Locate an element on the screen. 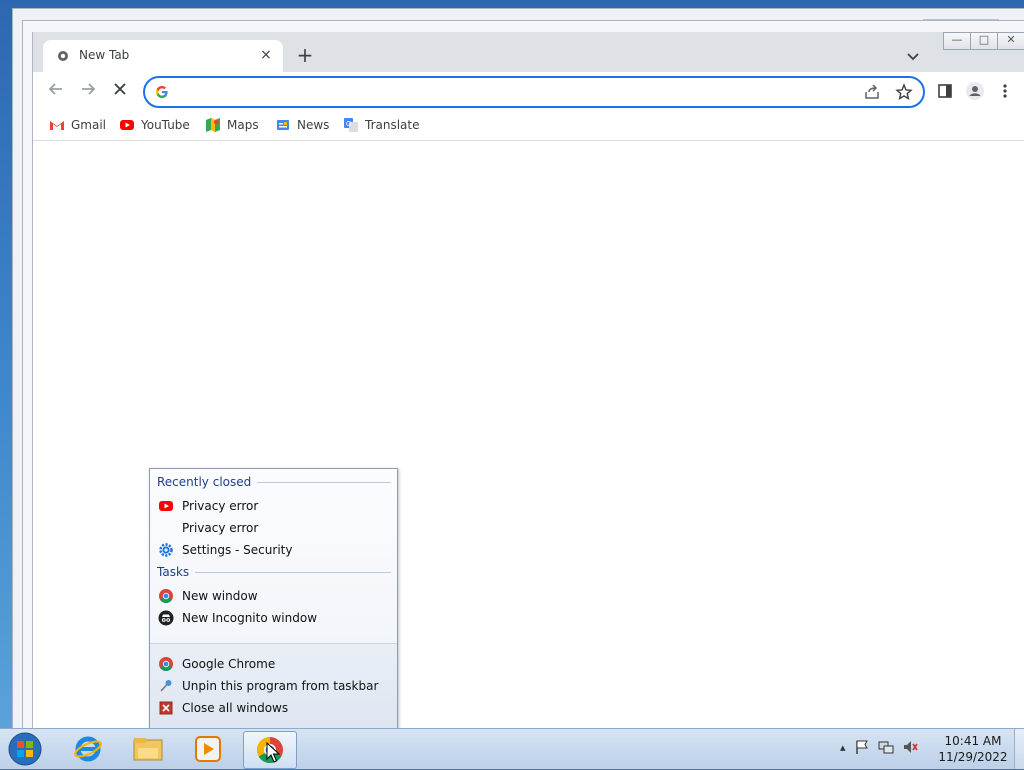  show-hidden-icons-button: ▴ is located at coordinates (843, 747).